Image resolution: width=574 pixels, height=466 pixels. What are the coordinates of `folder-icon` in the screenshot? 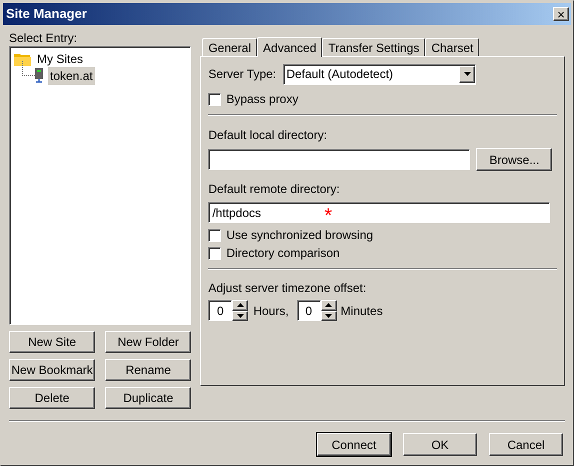 It's located at (22, 59).